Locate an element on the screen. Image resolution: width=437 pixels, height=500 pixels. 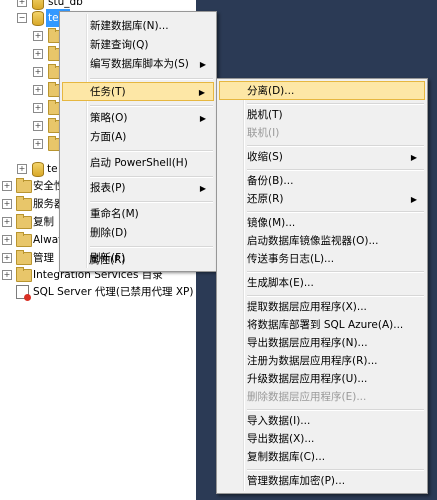
menu-item-rename: 重命名(M) is located at coordinates (138, 214).